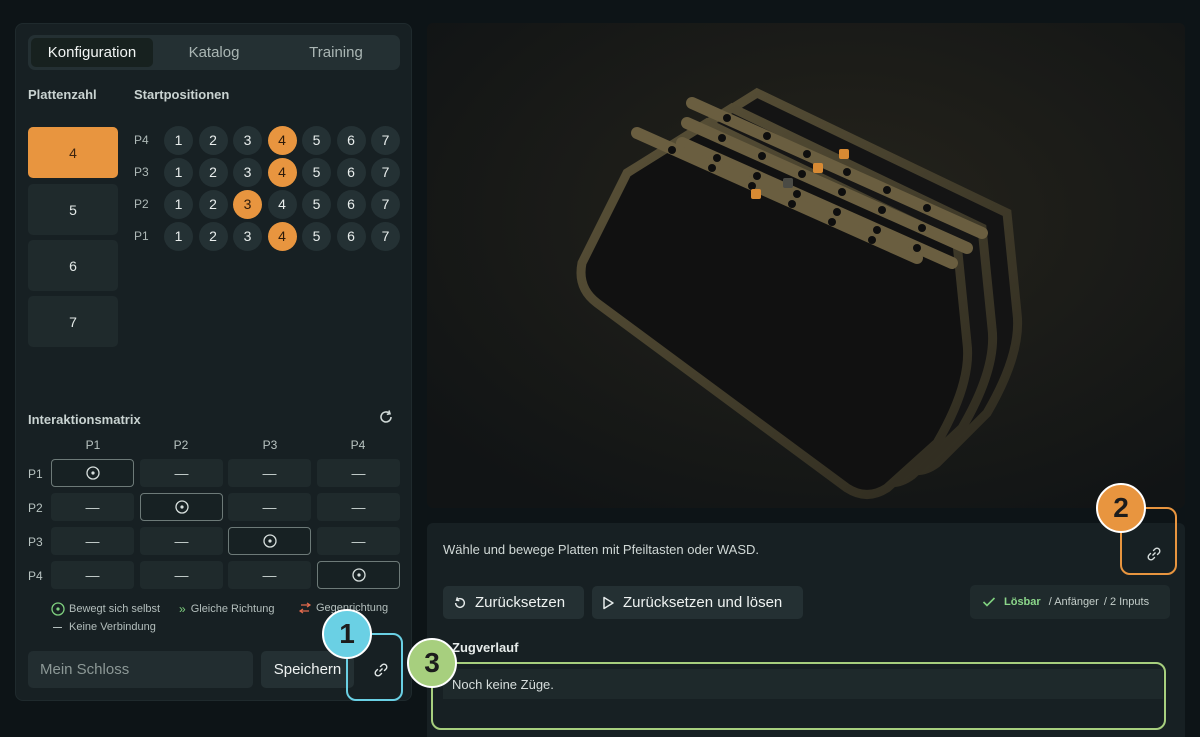 The height and width of the screenshot is (737, 1200). I want to click on reset-button: Zurücksetzen, so click(513, 602).